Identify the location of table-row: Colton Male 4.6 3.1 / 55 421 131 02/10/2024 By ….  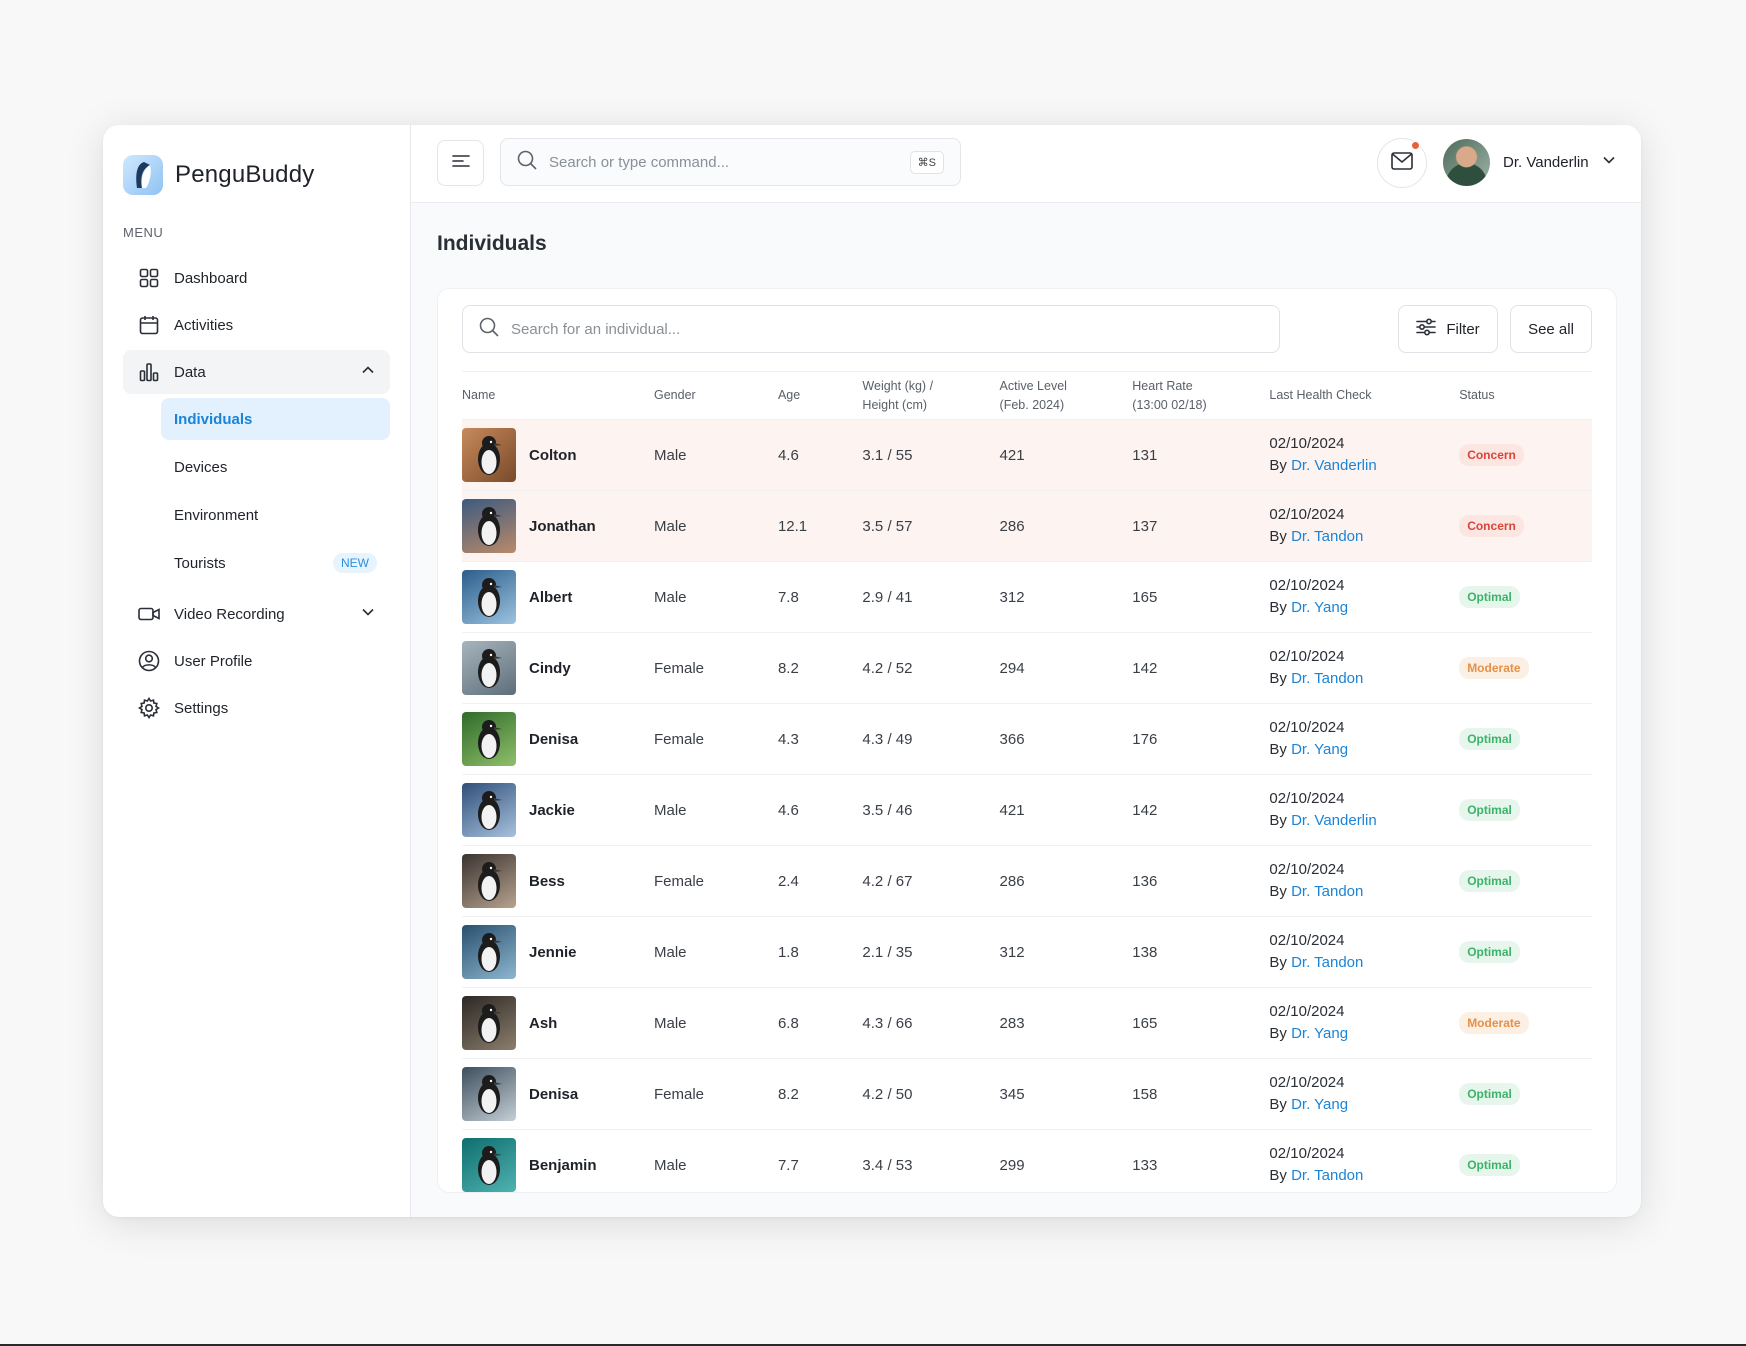
(1027, 455).